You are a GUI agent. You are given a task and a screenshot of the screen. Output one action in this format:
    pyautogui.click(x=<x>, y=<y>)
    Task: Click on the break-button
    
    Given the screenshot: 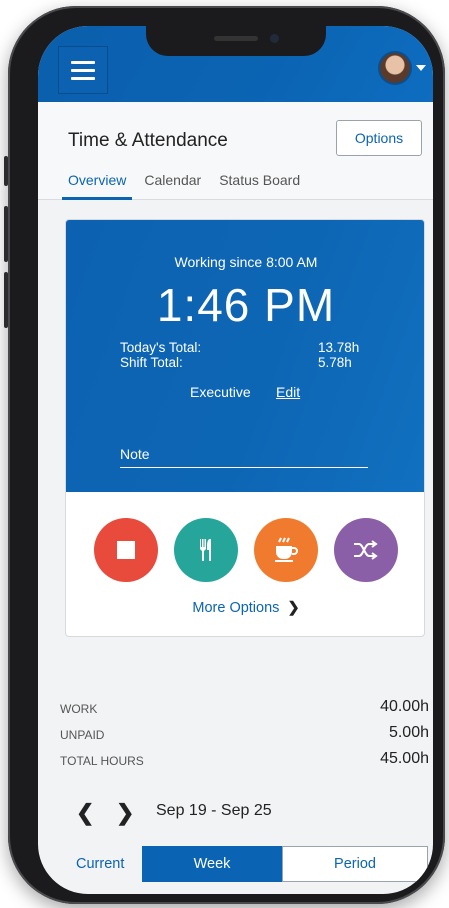 What is the action you would take?
    pyautogui.click(x=286, y=550)
    